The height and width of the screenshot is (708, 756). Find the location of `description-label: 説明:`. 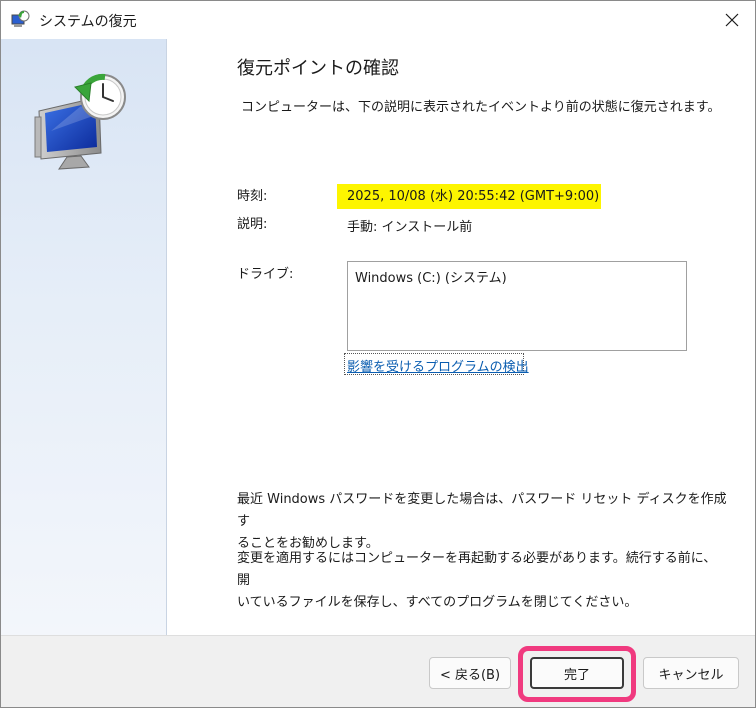

description-label: 説明: is located at coordinates (252, 224).